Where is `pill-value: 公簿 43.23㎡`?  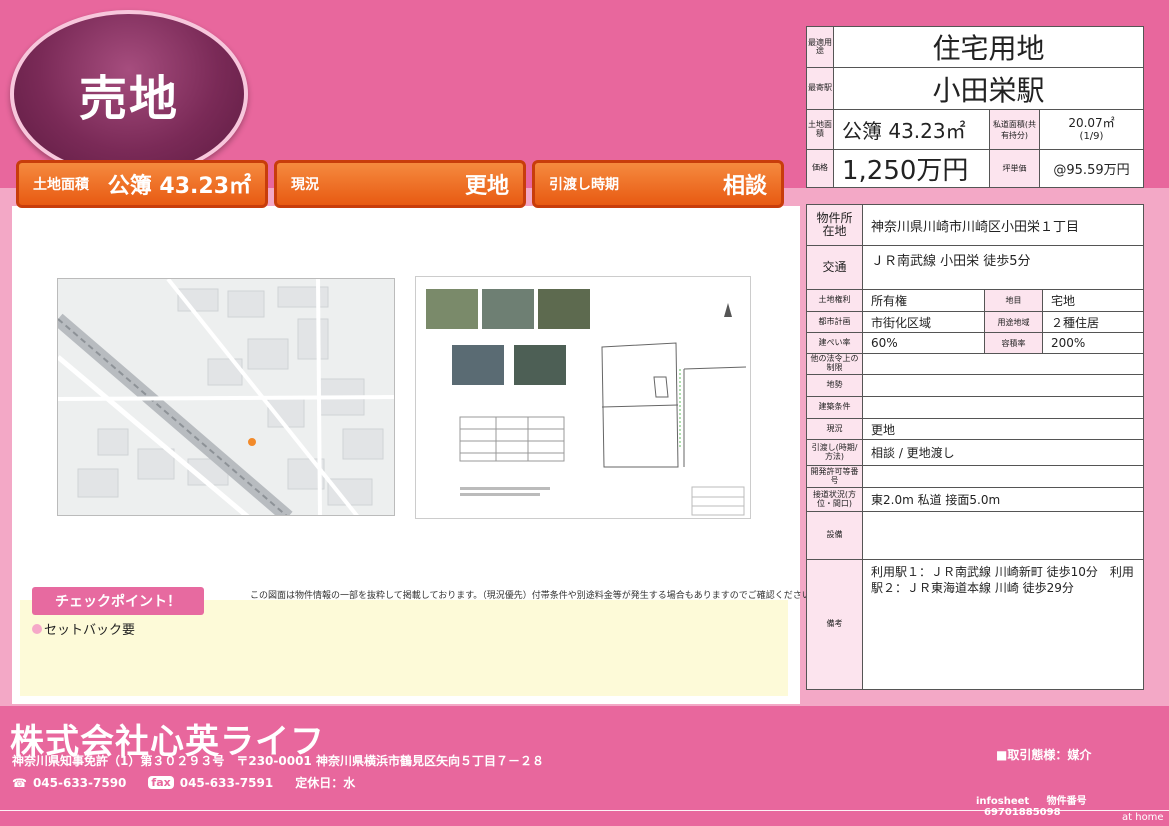
pill-value: 公簿 43.23㎡ is located at coordinates (179, 186).